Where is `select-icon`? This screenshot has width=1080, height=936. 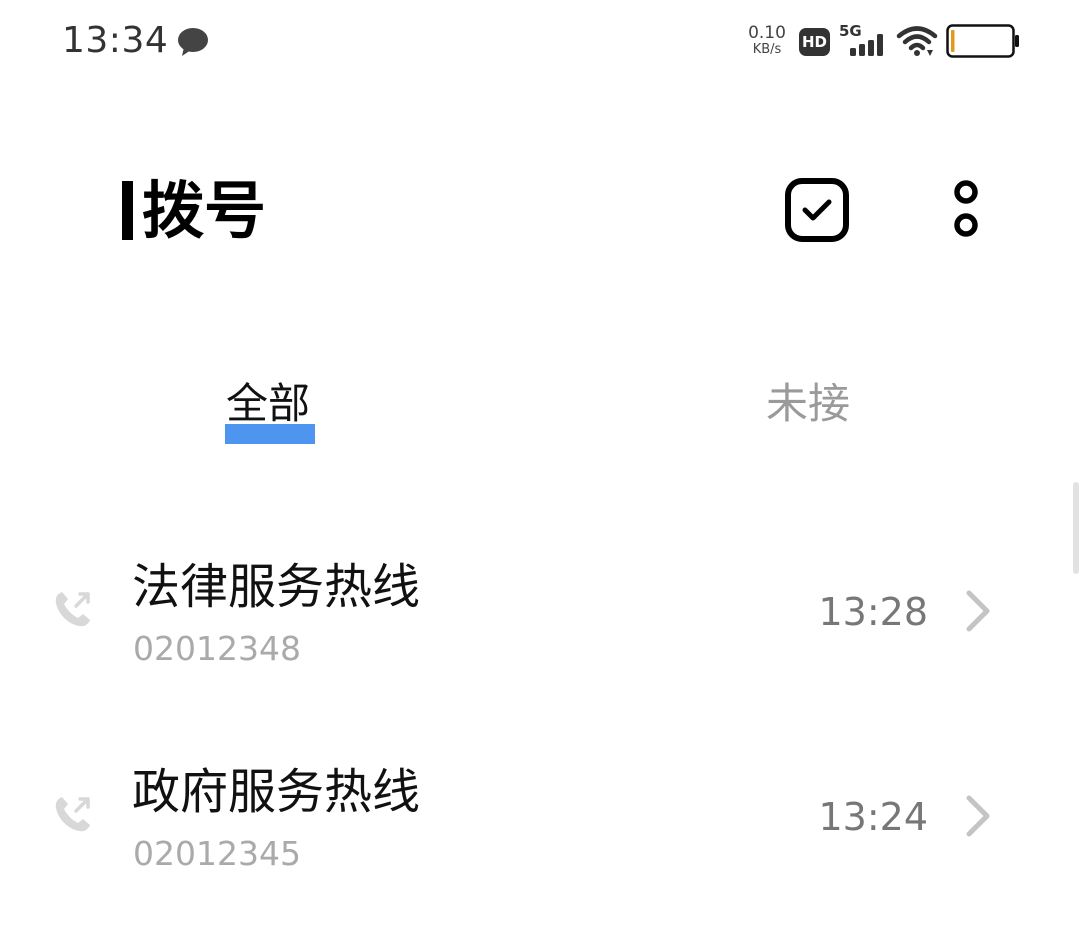
select-icon is located at coordinates (817, 210).